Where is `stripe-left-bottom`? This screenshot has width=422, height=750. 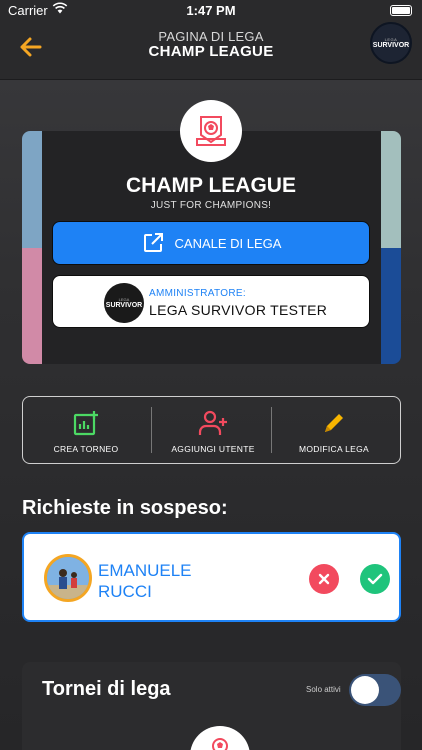
stripe-left-bottom is located at coordinates (32, 306).